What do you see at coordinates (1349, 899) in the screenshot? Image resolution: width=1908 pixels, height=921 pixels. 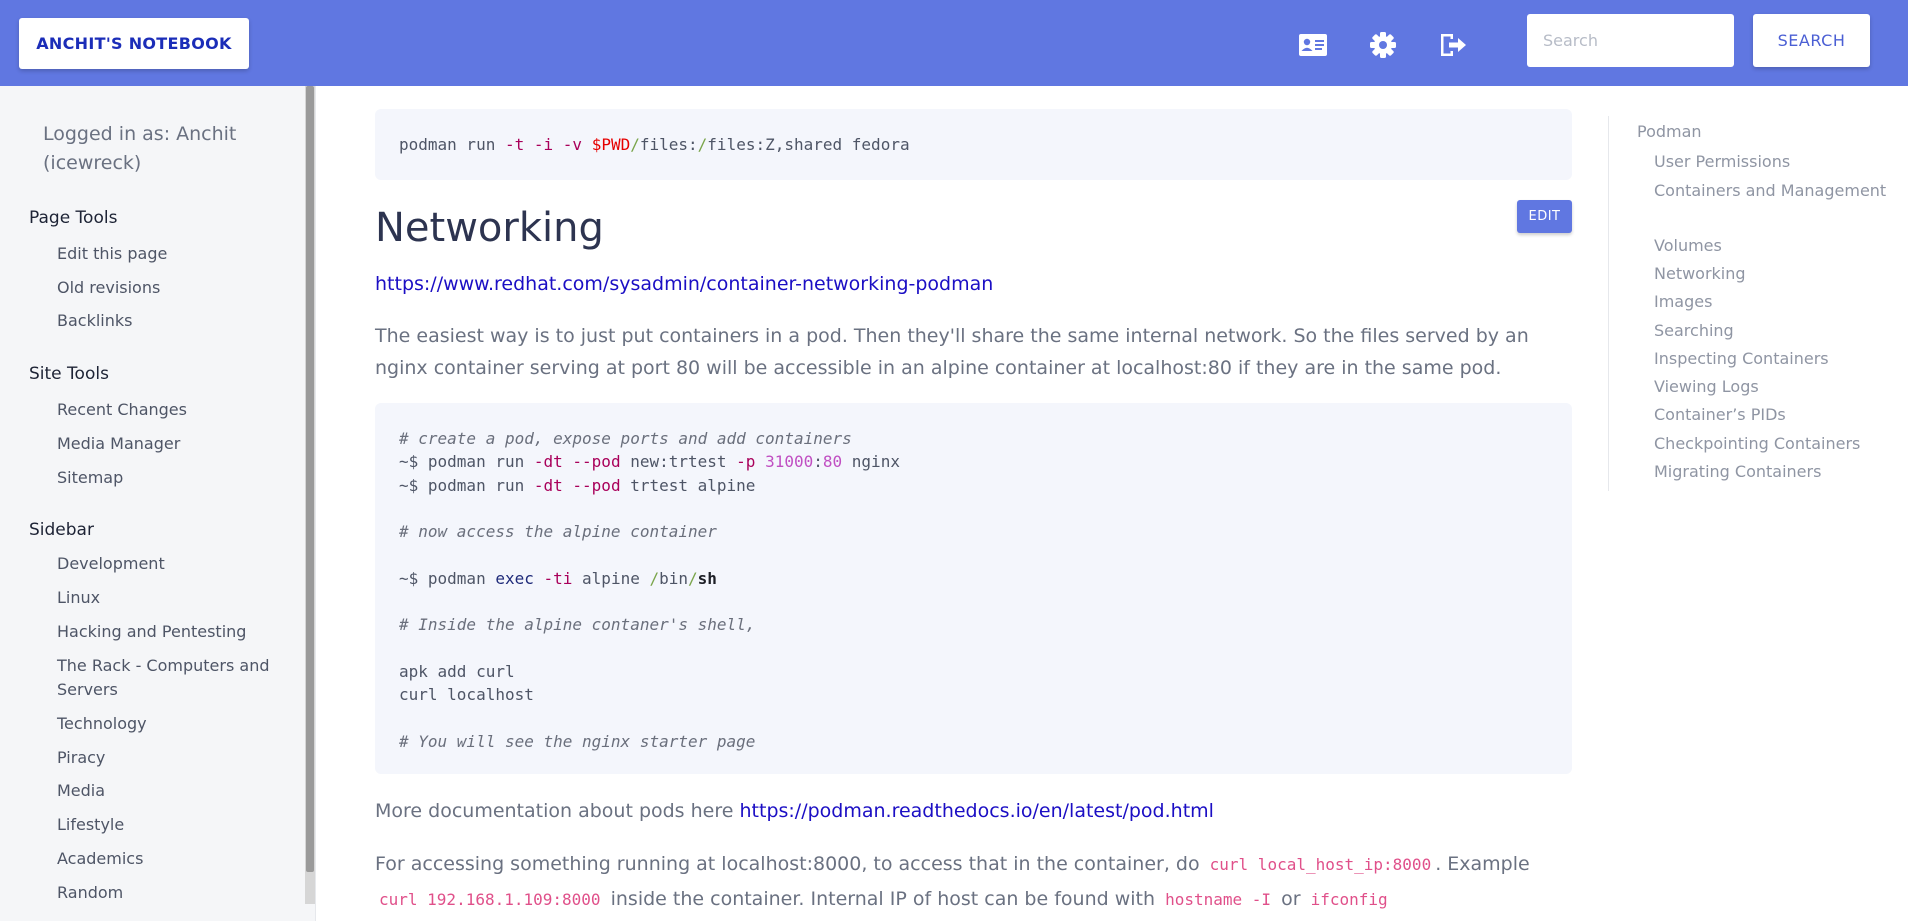 I see `inline-code-ifconfig: ifconfig` at bounding box center [1349, 899].